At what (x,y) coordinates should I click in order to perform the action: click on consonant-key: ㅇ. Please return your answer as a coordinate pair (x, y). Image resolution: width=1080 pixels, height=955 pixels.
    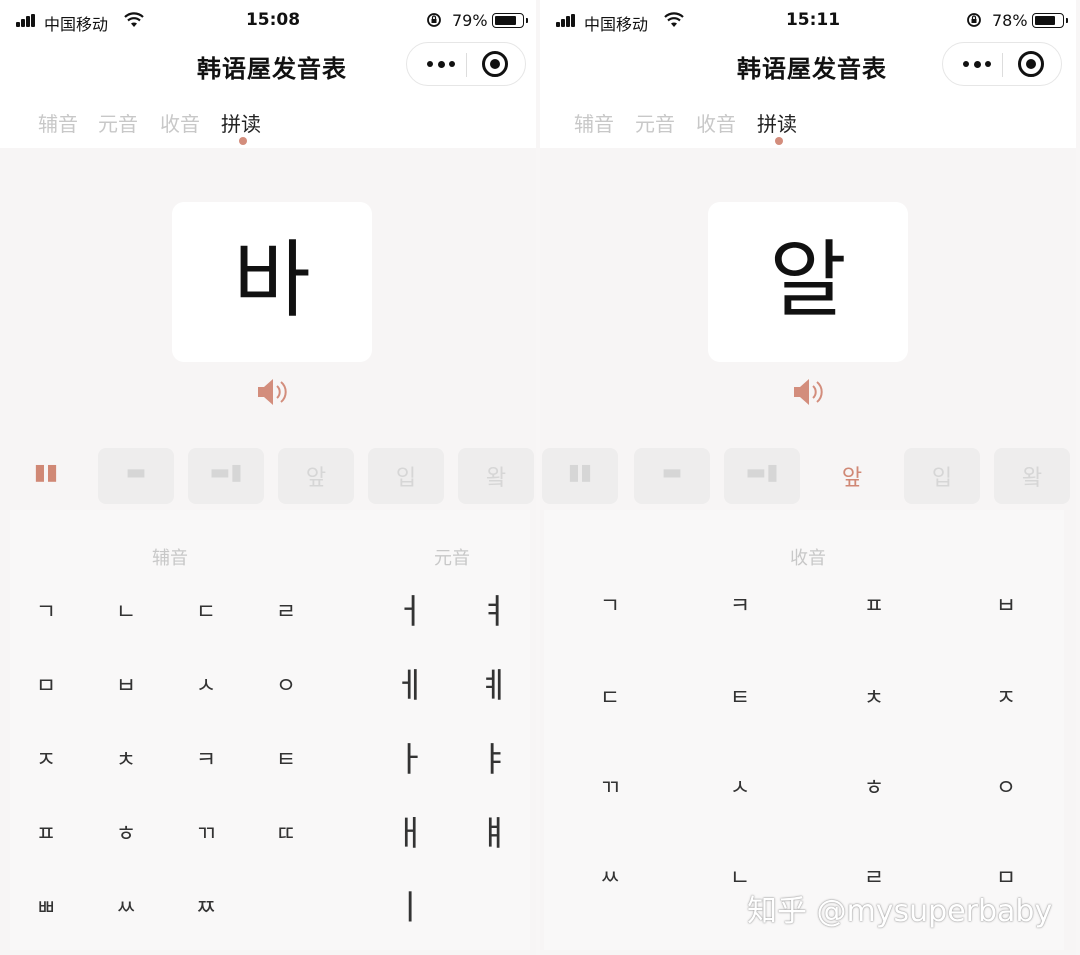
    Looking at the image, I should click on (286, 687).